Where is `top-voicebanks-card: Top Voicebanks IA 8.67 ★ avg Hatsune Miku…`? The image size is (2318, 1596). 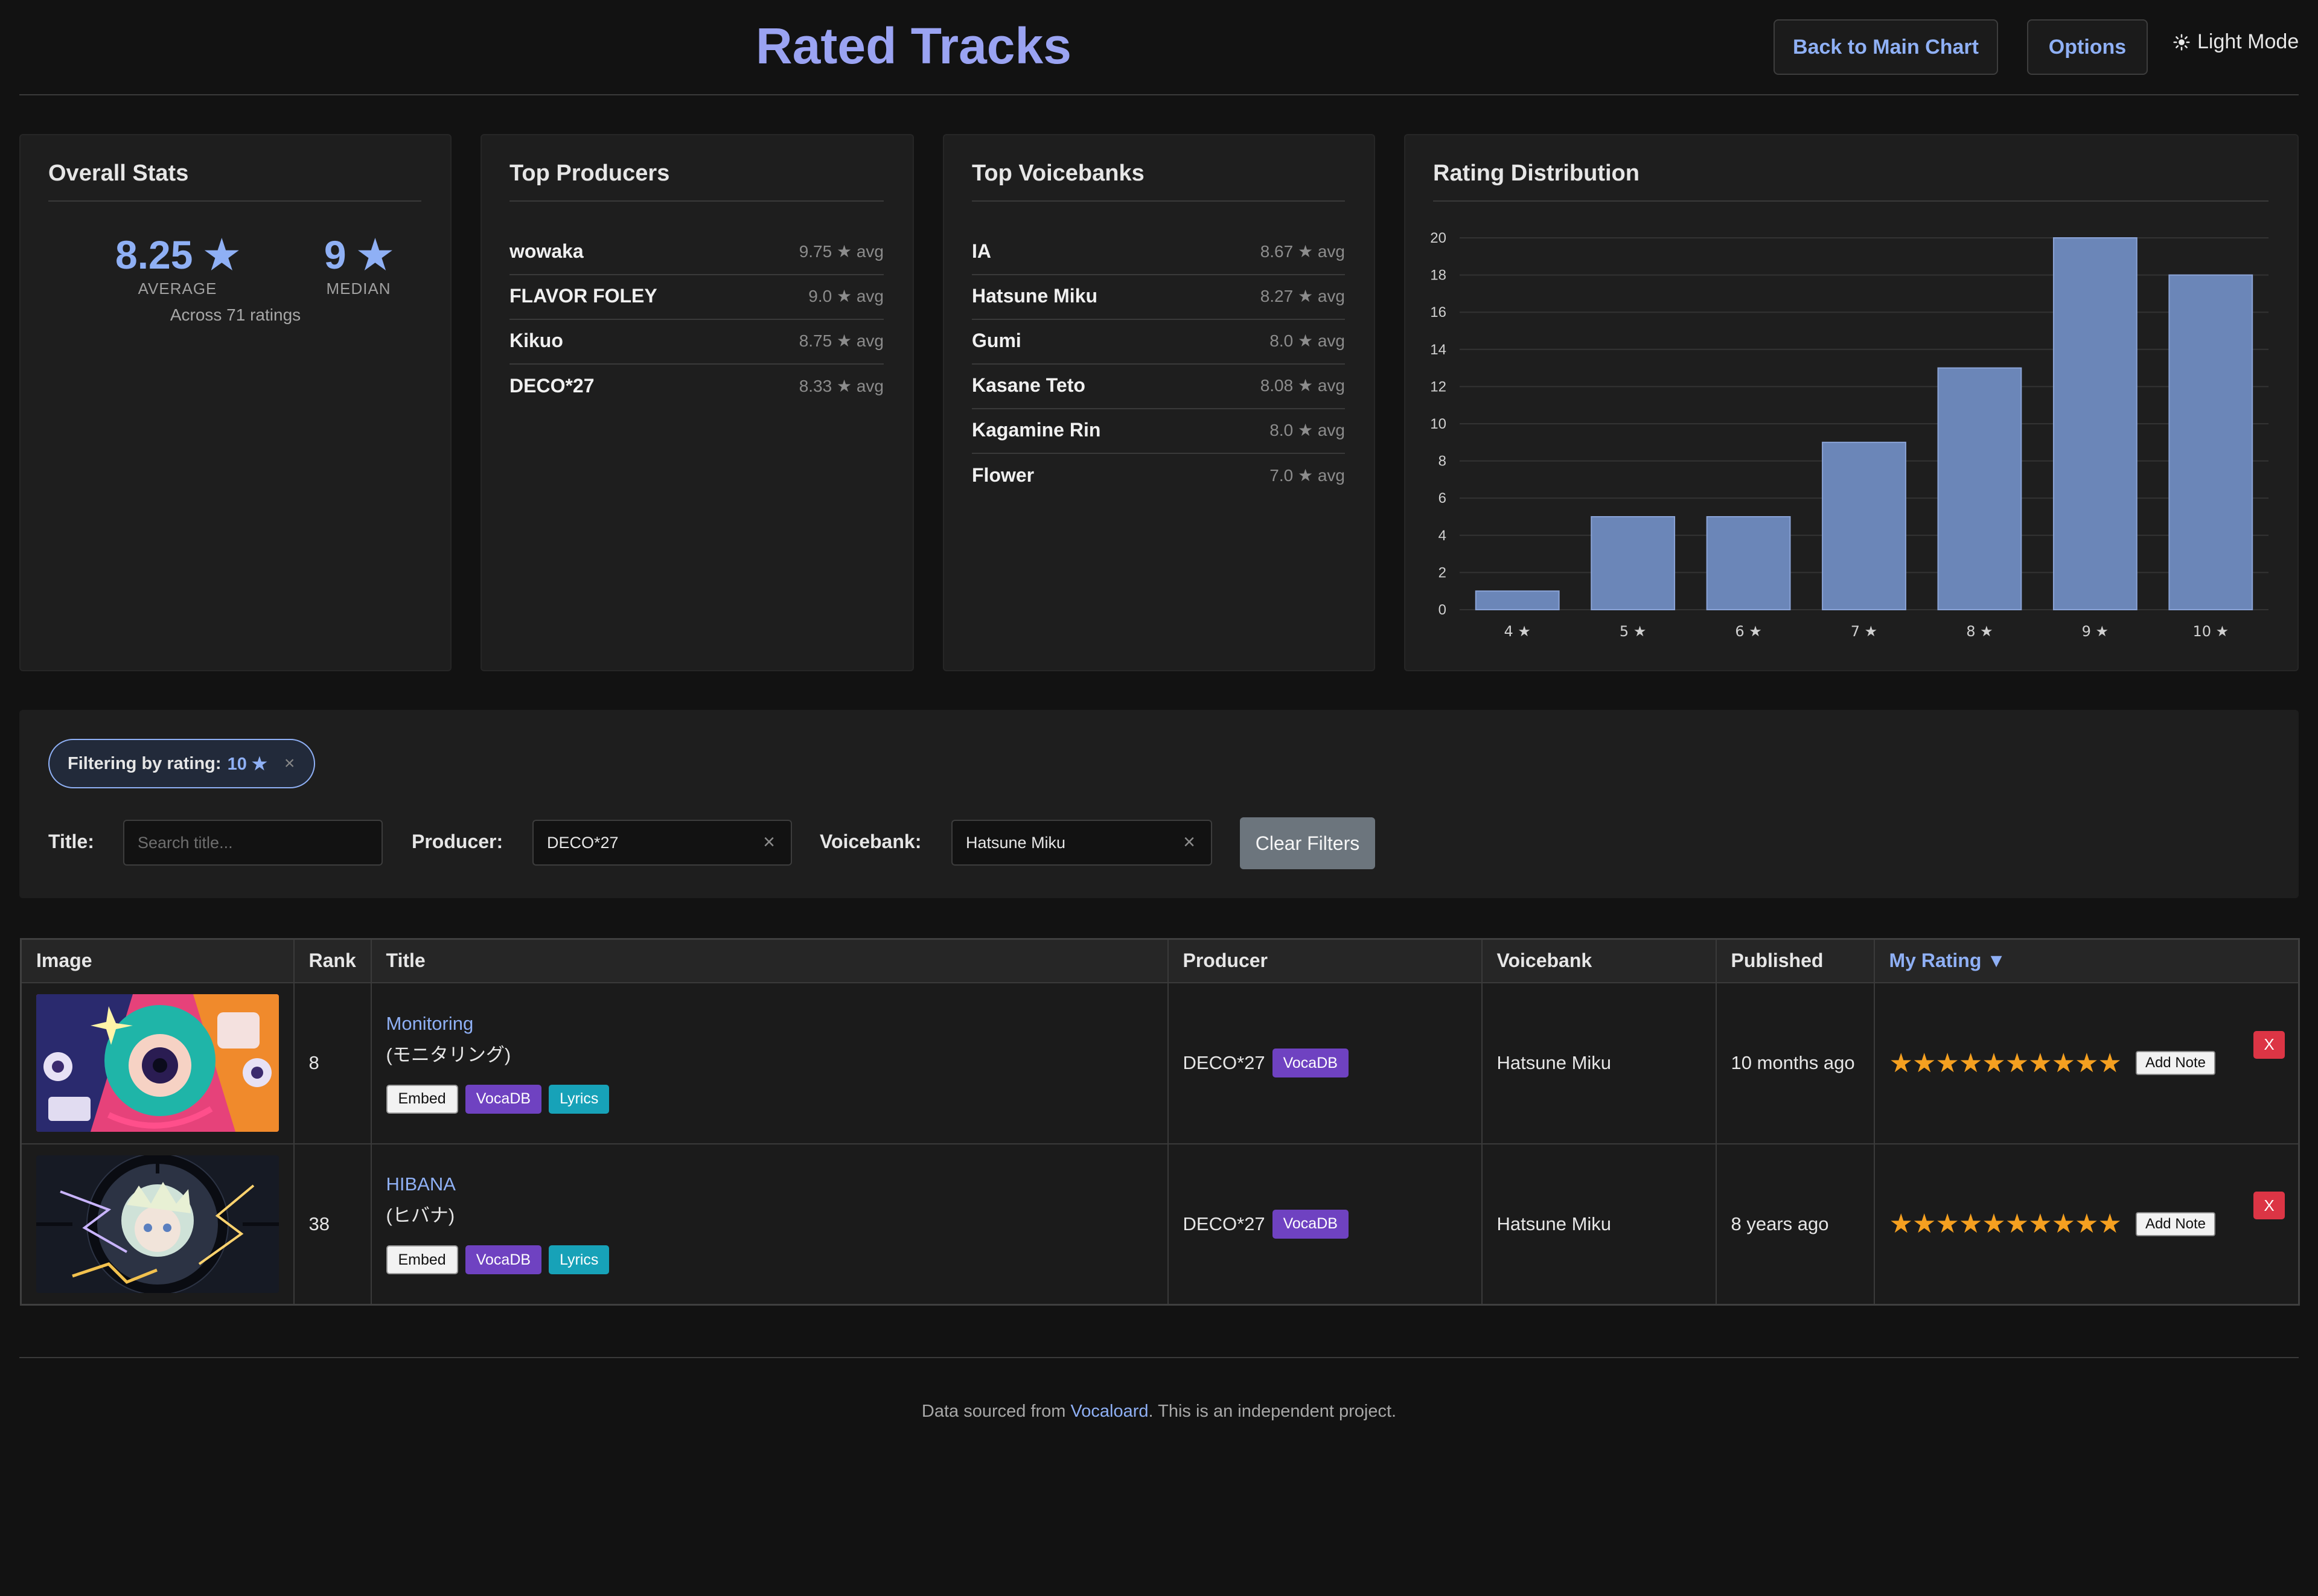
top-voicebanks-card: Top Voicebanks IA 8.67 ★ avg Hatsune Miku… is located at coordinates (1159, 402).